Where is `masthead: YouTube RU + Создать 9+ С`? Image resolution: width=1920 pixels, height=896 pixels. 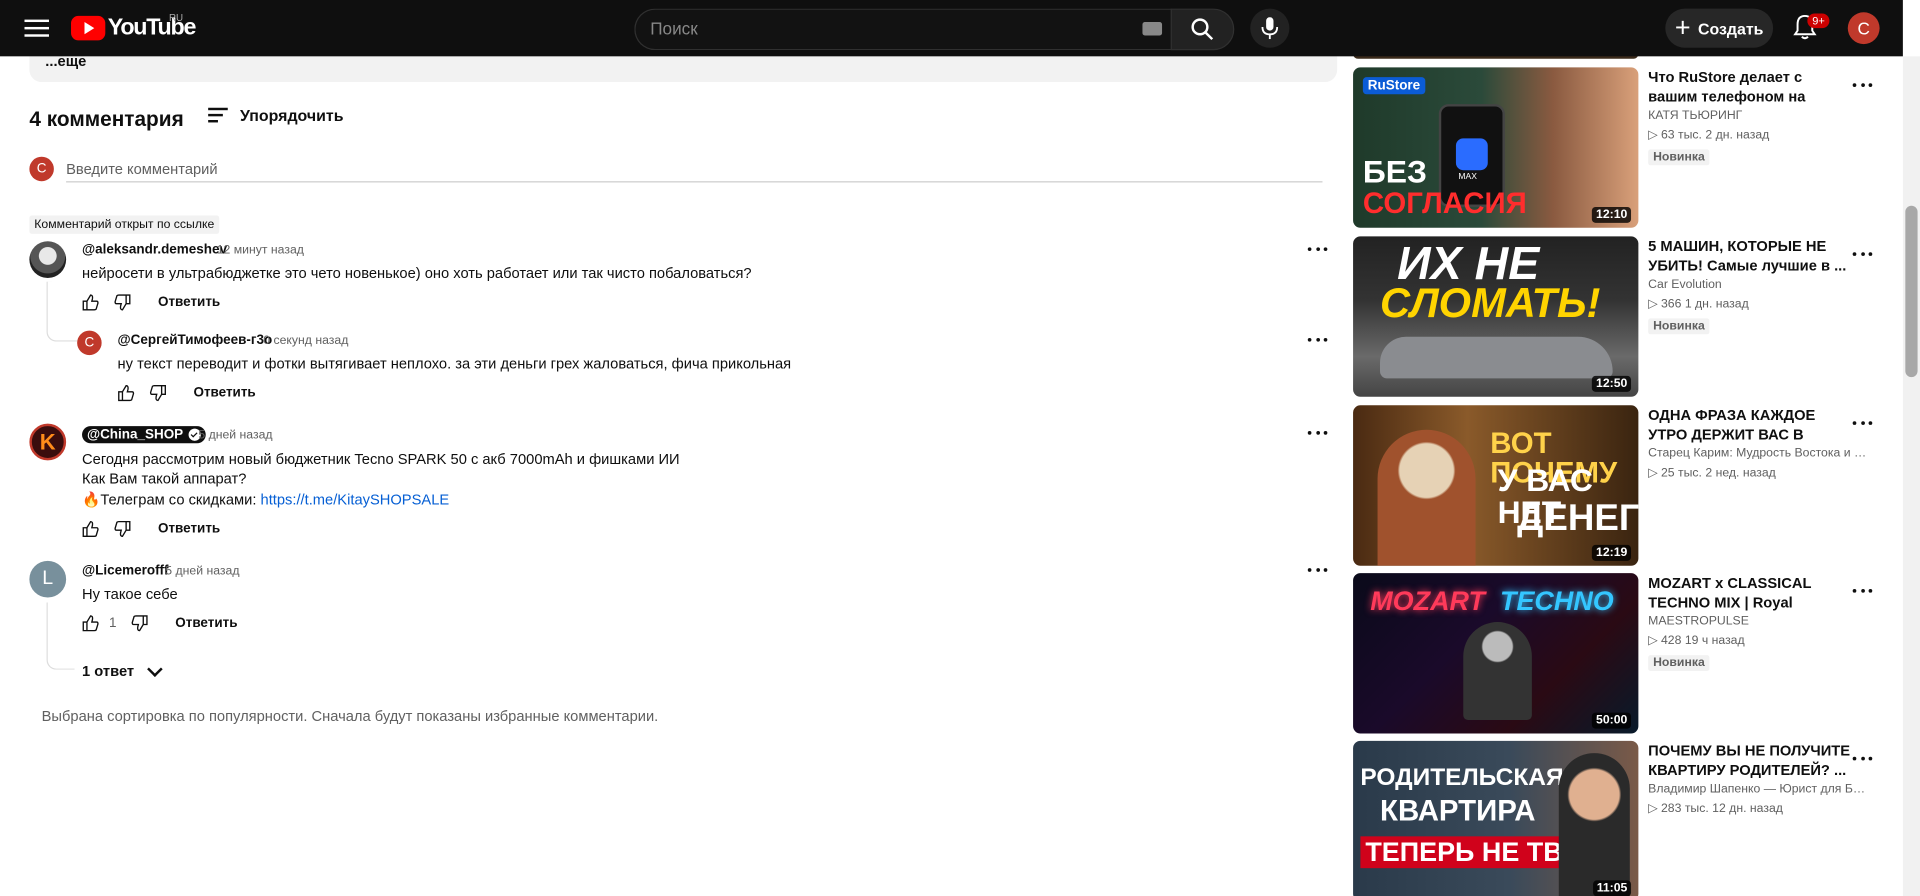 masthead: YouTube RU + Создать 9+ С is located at coordinates (951, 28).